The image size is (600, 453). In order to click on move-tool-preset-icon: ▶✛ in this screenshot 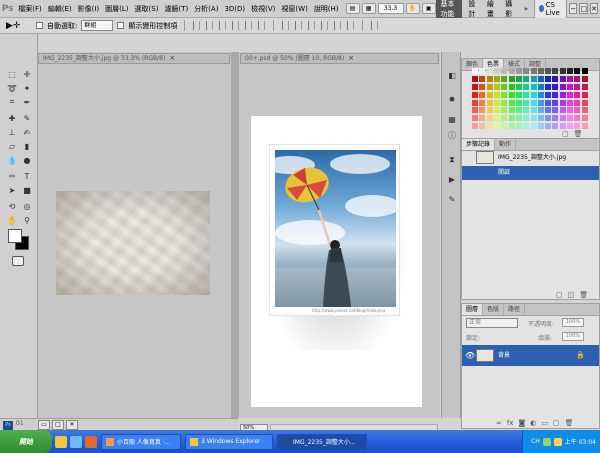, I will do `click(19, 26)`.